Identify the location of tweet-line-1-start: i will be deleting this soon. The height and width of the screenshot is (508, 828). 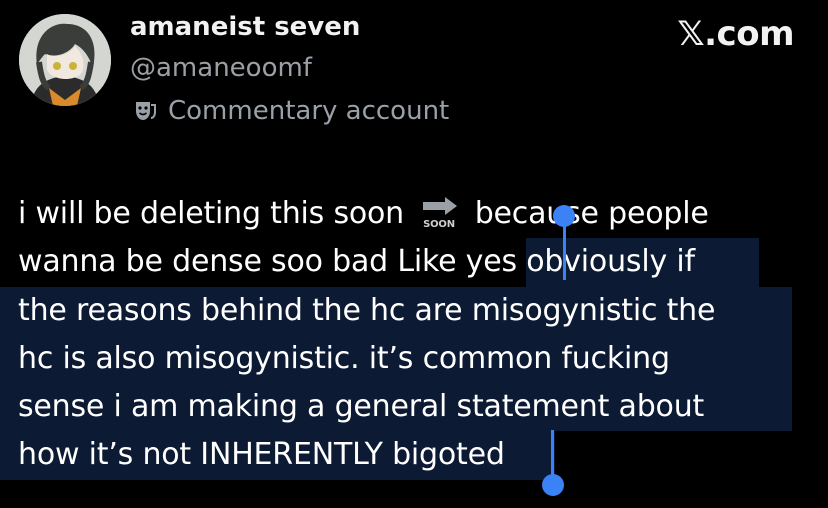
(211, 213).